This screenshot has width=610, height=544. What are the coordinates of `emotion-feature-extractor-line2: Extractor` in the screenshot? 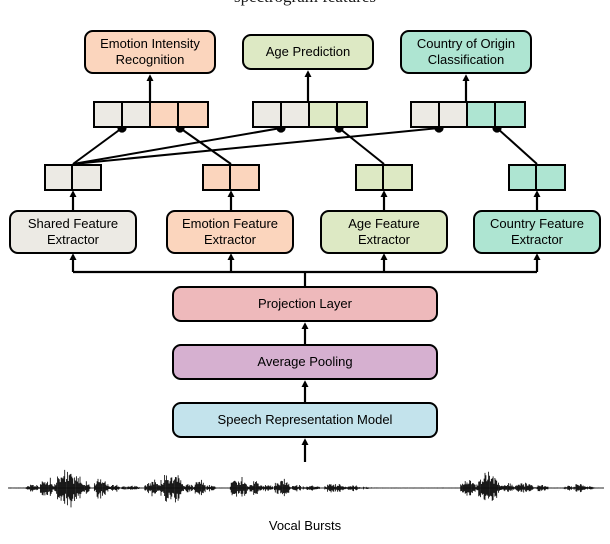 It's located at (229, 239).